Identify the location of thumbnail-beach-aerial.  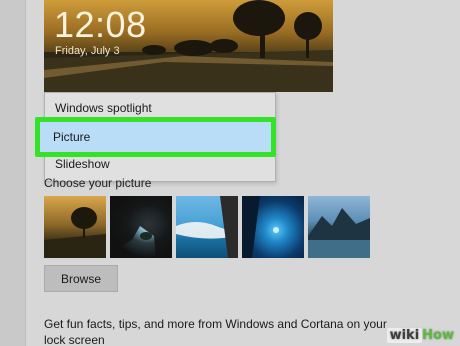
(207, 227).